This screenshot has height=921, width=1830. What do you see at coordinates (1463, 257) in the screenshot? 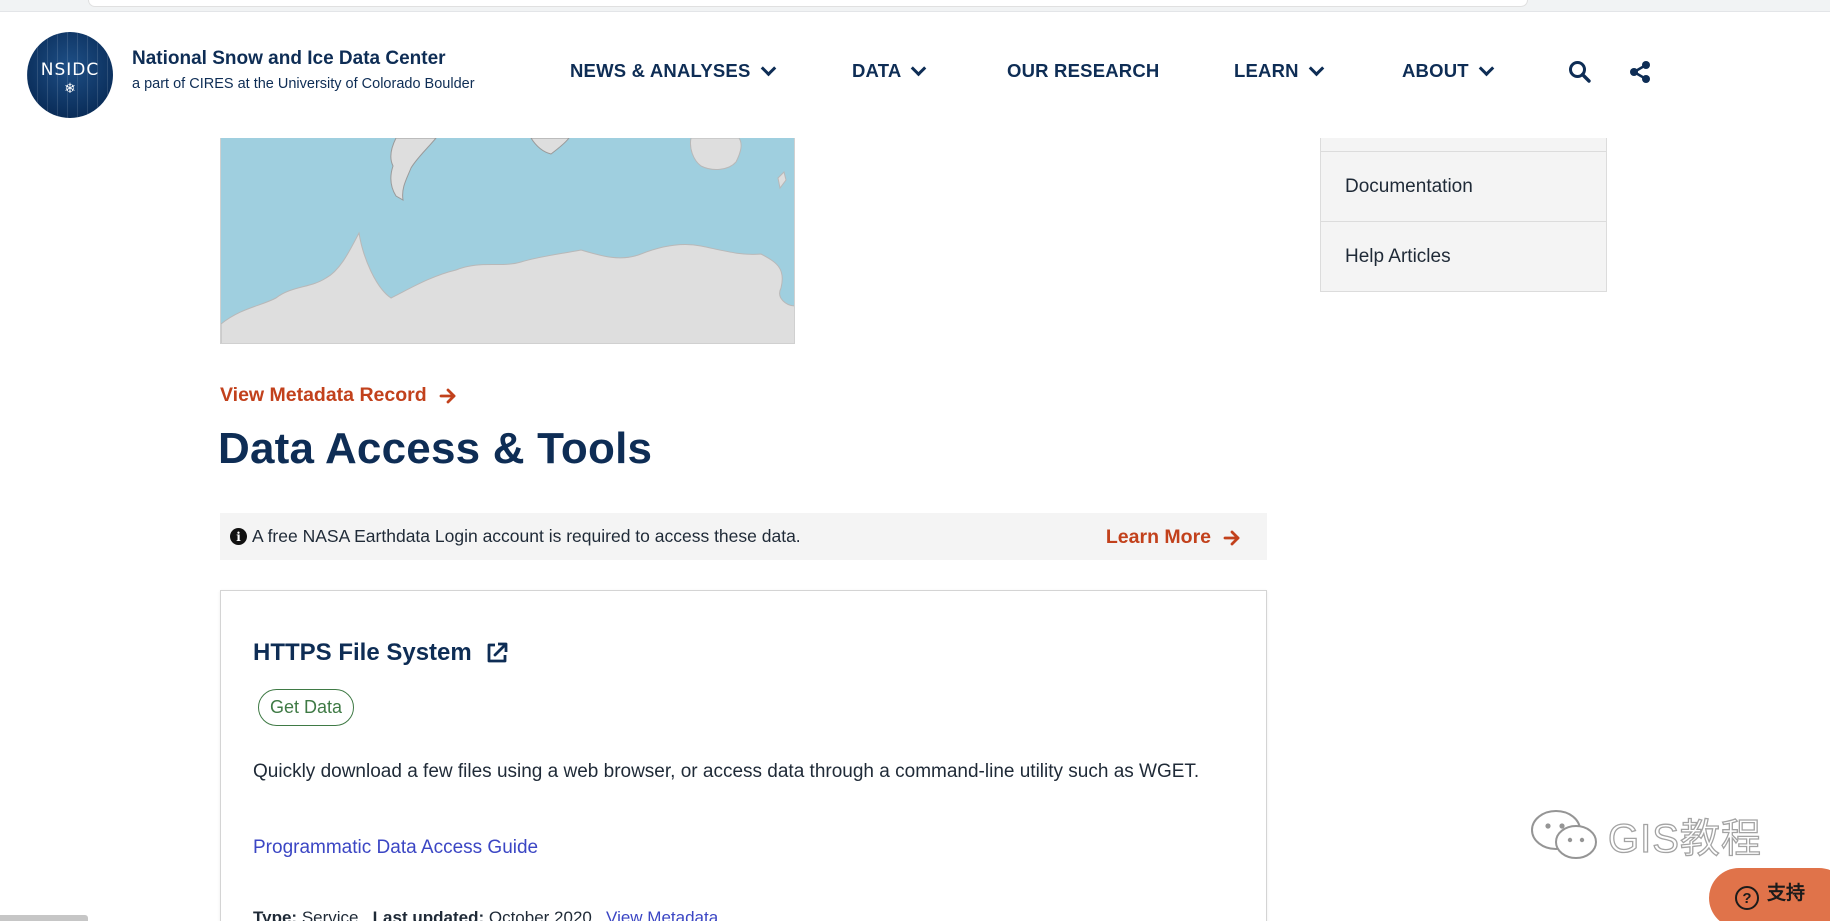
I see `sidebar-item-help-articles: Help Articles` at bounding box center [1463, 257].